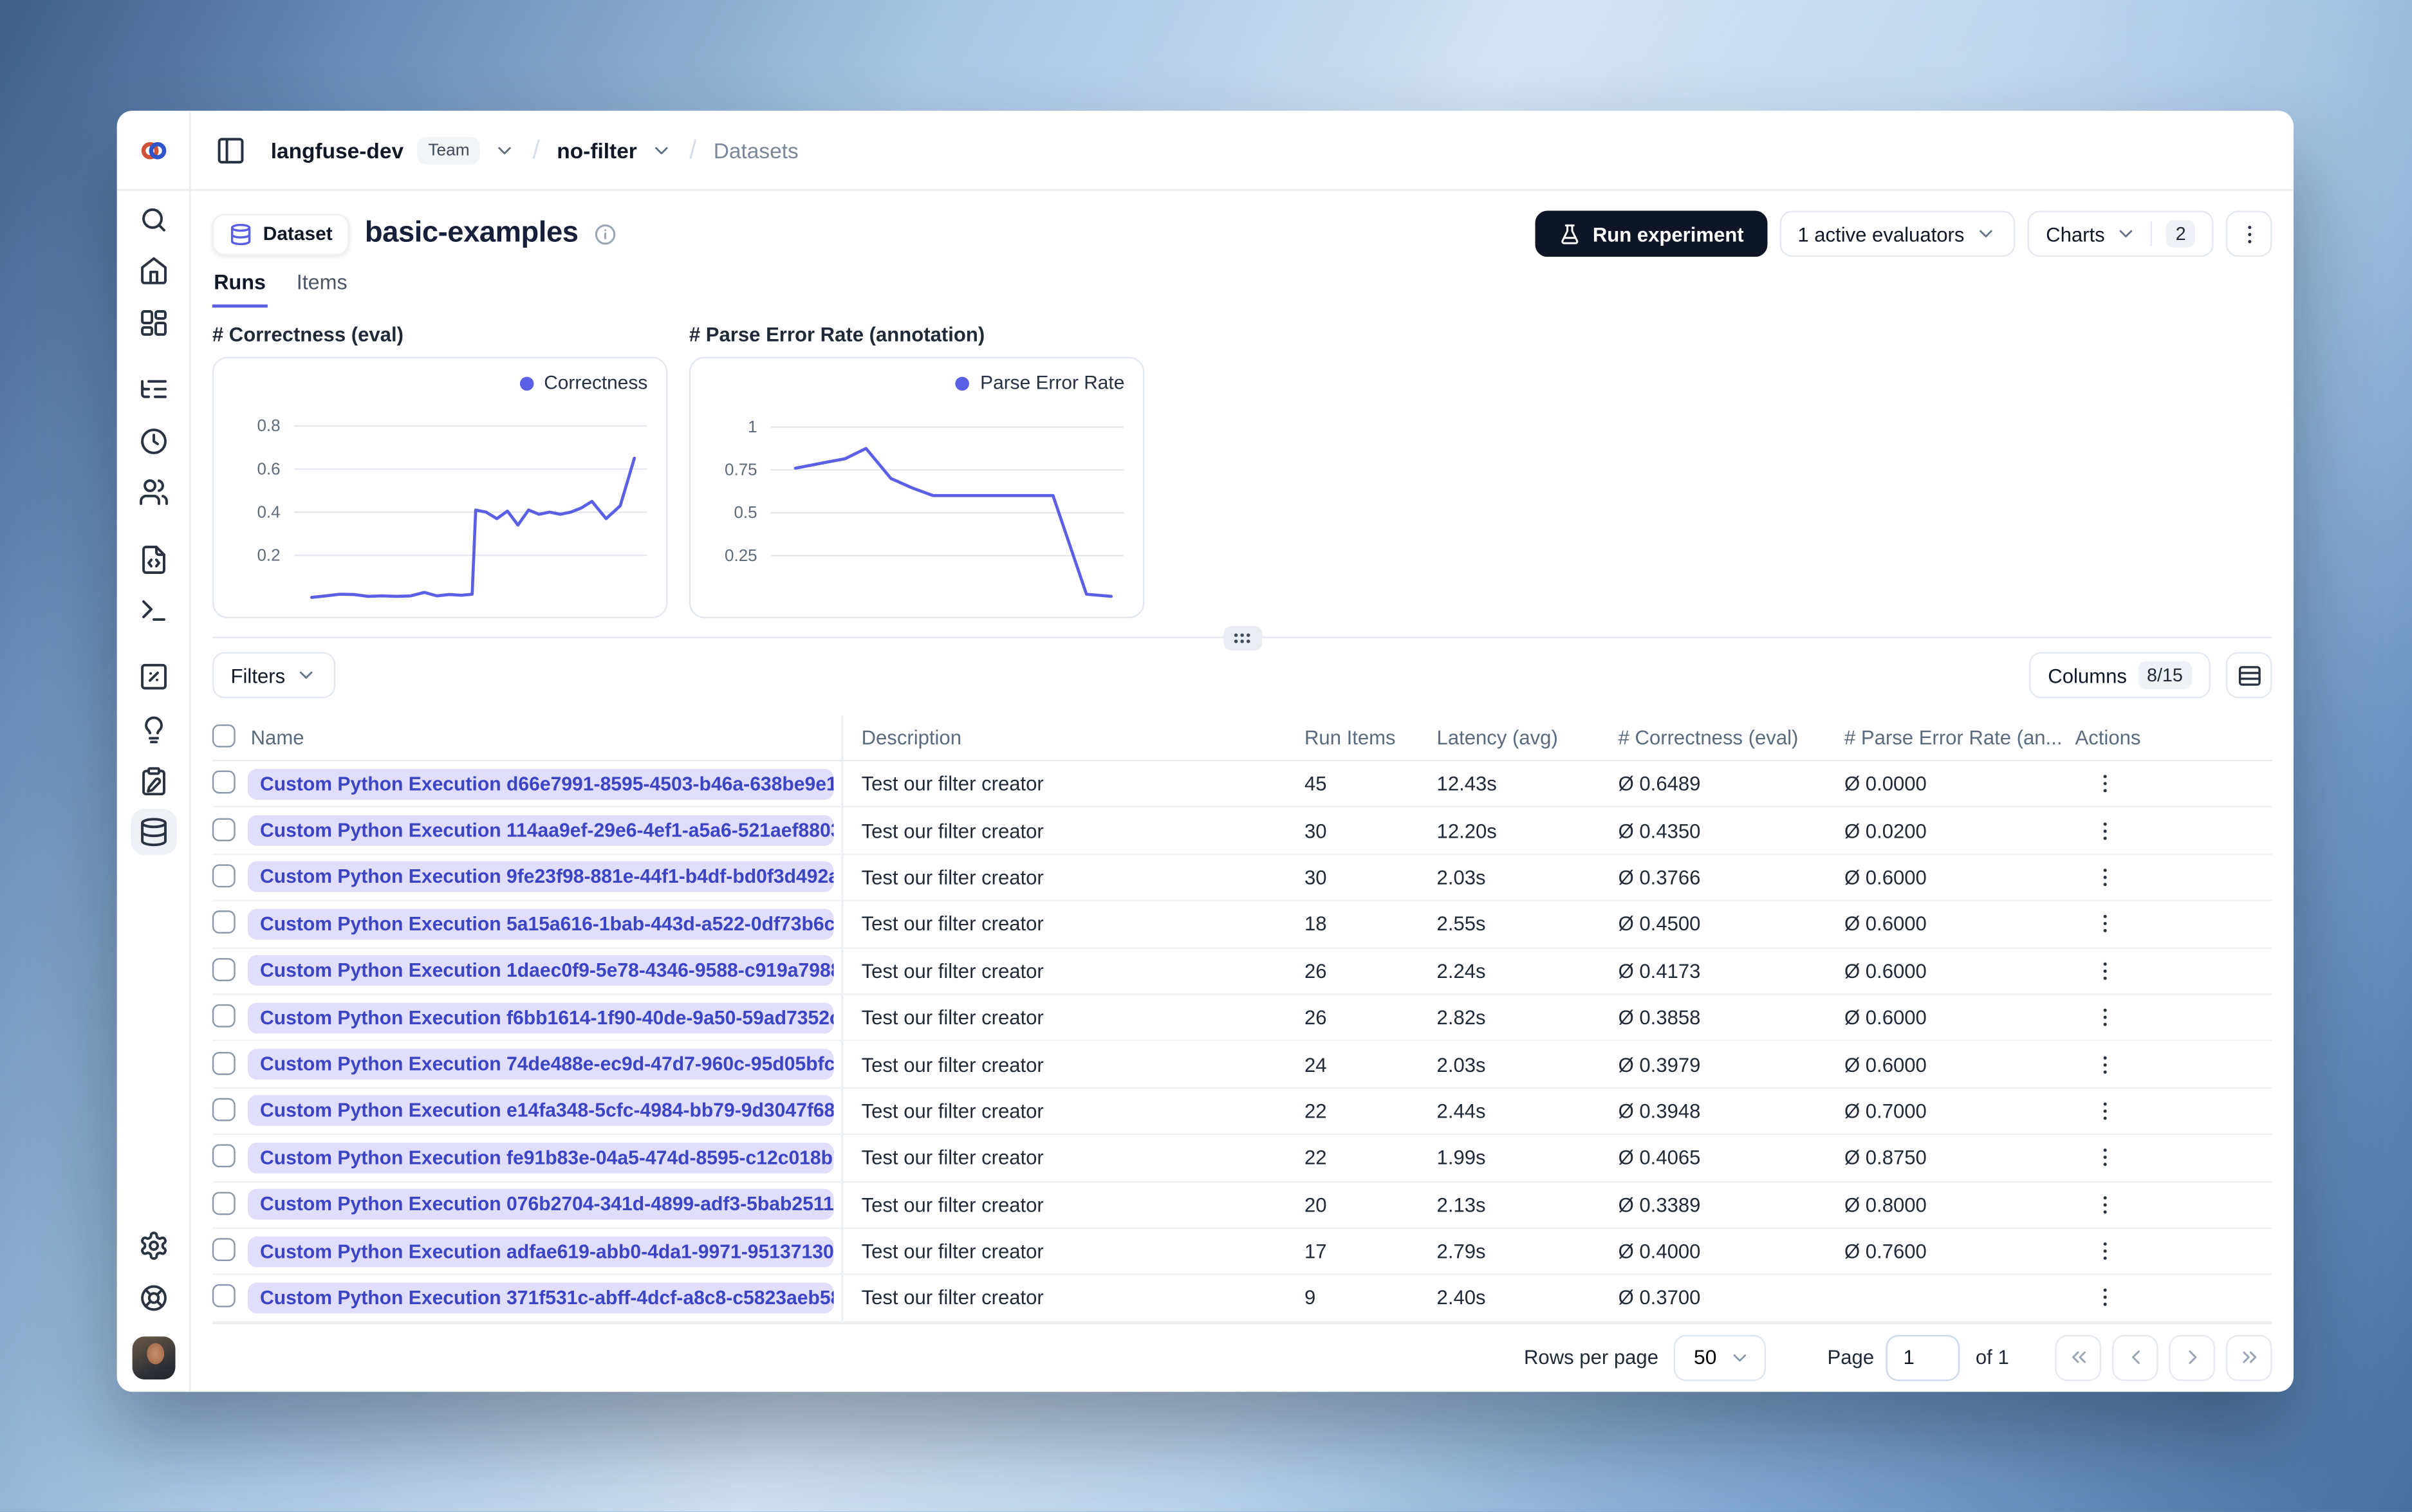 Image resolution: width=2412 pixels, height=1512 pixels. Describe the element at coordinates (153, 270) in the screenshot. I see `home-icon` at that location.